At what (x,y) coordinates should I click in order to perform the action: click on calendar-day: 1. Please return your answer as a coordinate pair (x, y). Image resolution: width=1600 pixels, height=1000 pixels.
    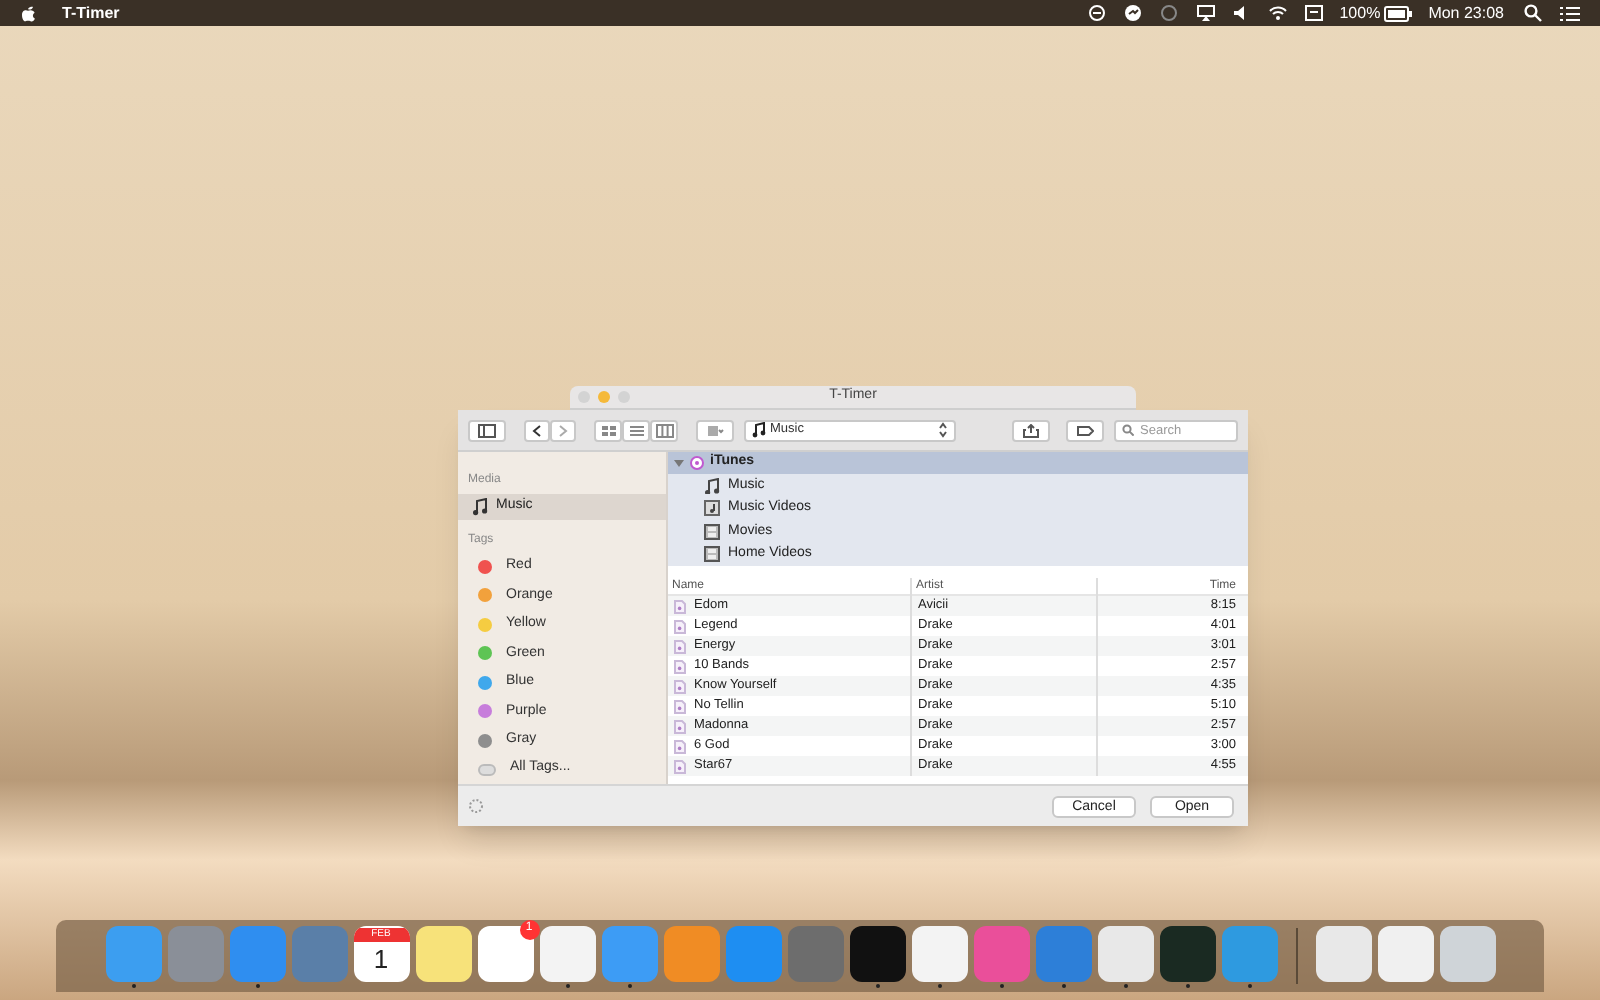
    Looking at the image, I should click on (381, 960).